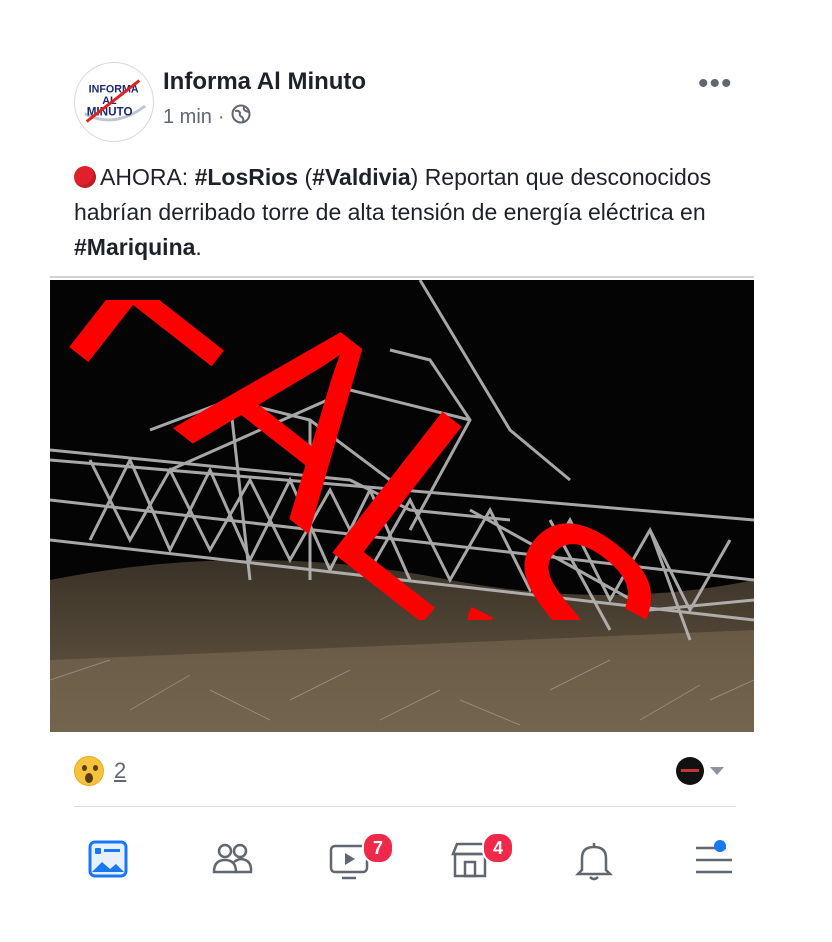 The image size is (832, 942). What do you see at coordinates (717, 771) in the screenshot?
I see `caret-down-icon` at bounding box center [717, 771].